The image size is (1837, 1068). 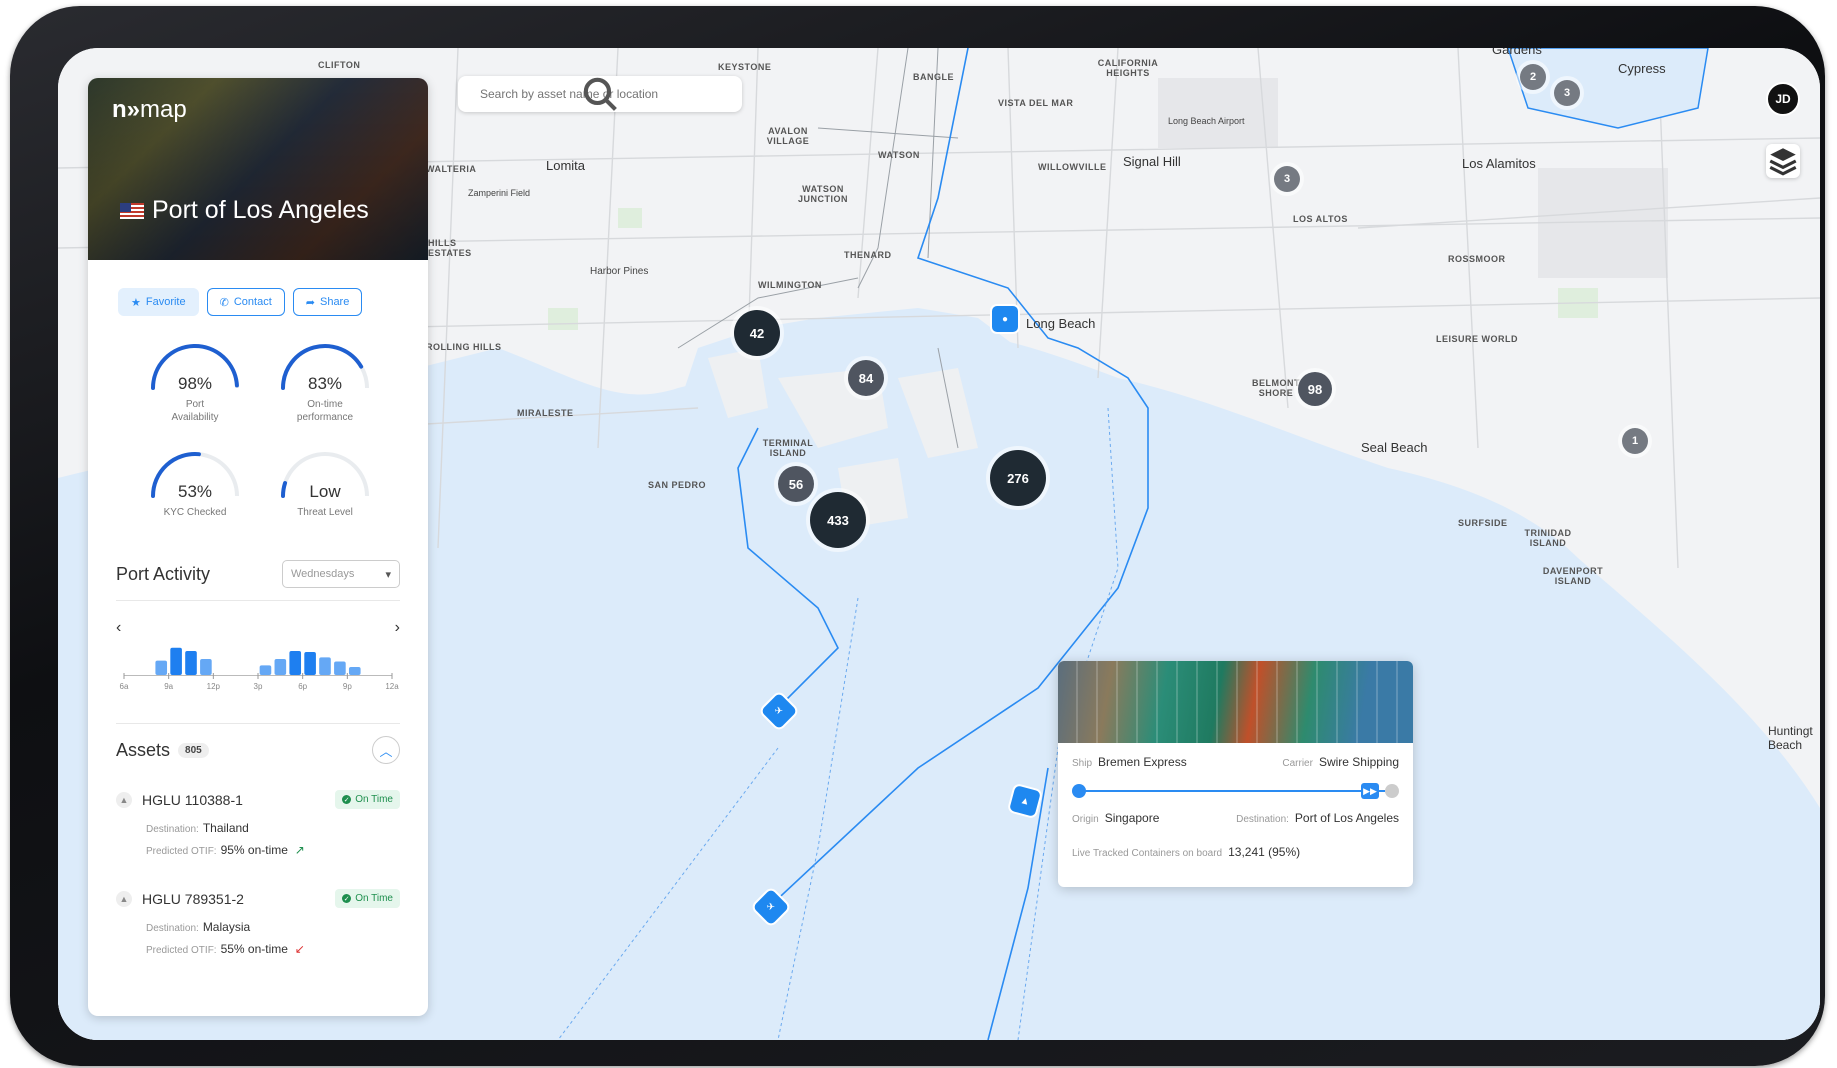 What do you see at coordinates (1394, 447) in the screenshot?
I see `map-label: Seal Beach` at bounding box center [1394, 447].